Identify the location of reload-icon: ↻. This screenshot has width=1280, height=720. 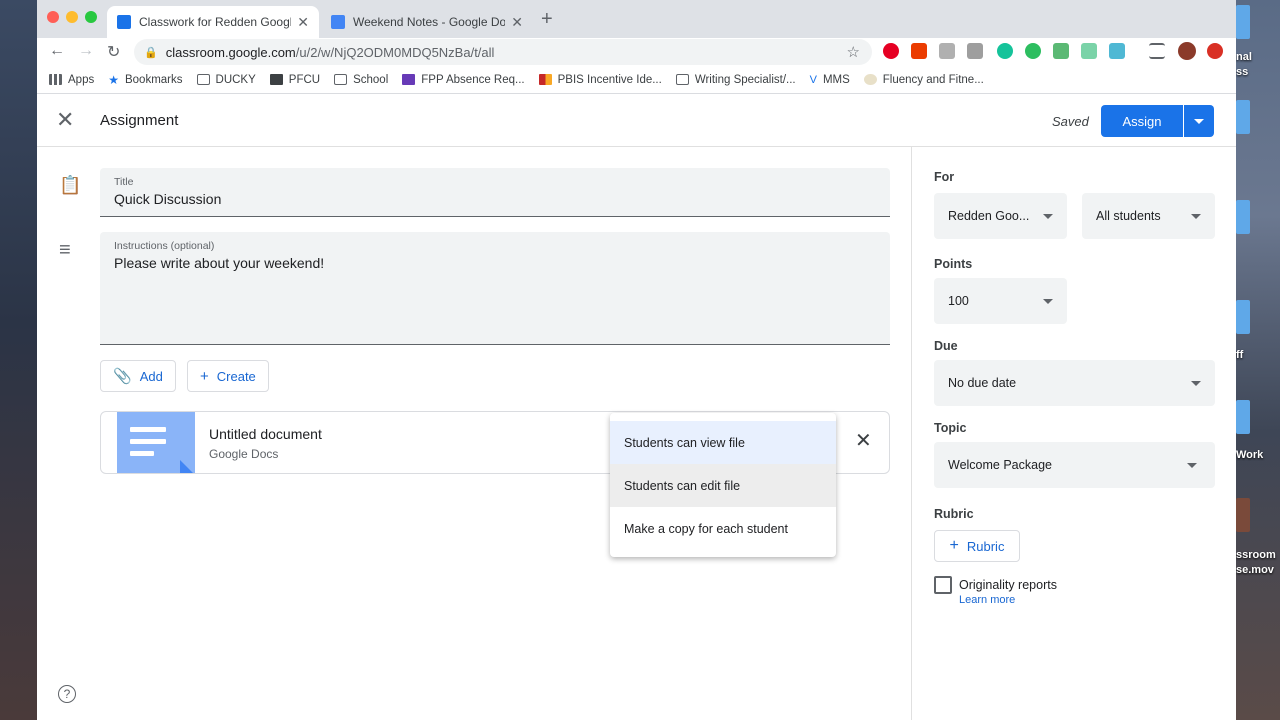
(113, 52).